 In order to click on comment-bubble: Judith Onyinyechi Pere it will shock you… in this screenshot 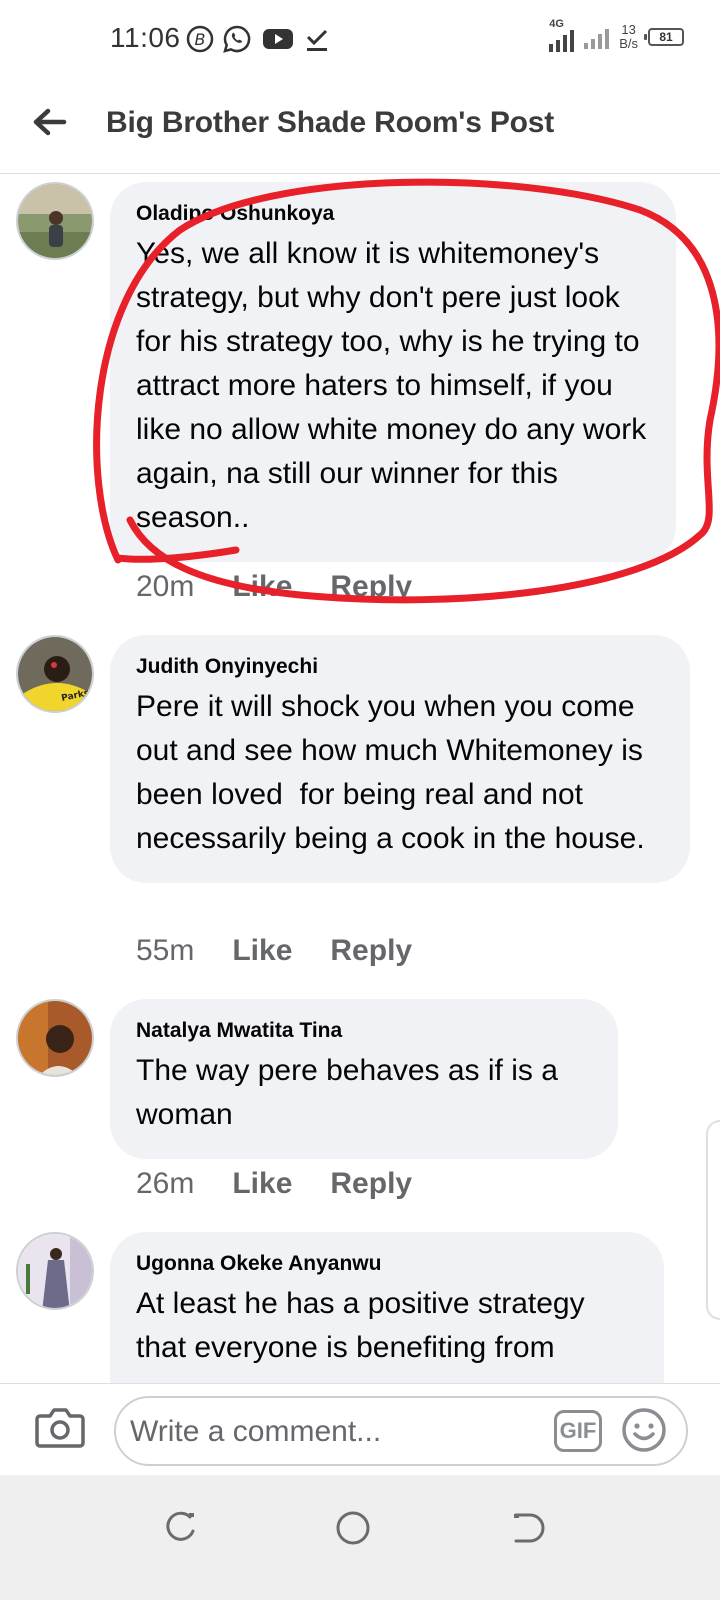, I will do `click(400, 759)`.